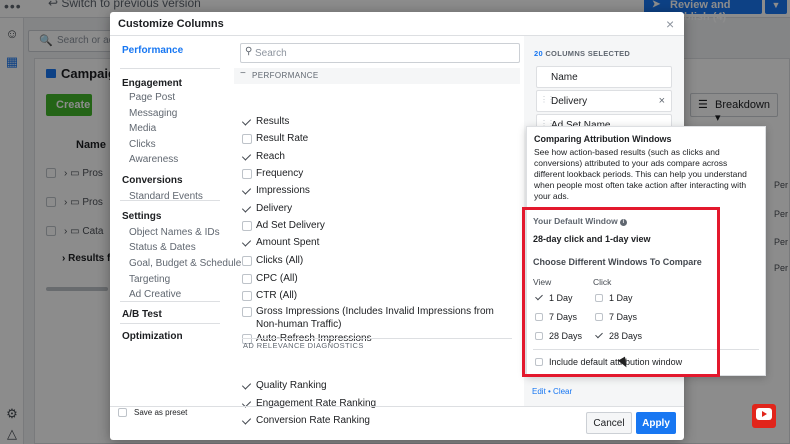  What do you see at coordinates (377, 76) in the screenshot?
I see `performance-section-header: − PERFORMANCE` at bounding box center [377, 76].